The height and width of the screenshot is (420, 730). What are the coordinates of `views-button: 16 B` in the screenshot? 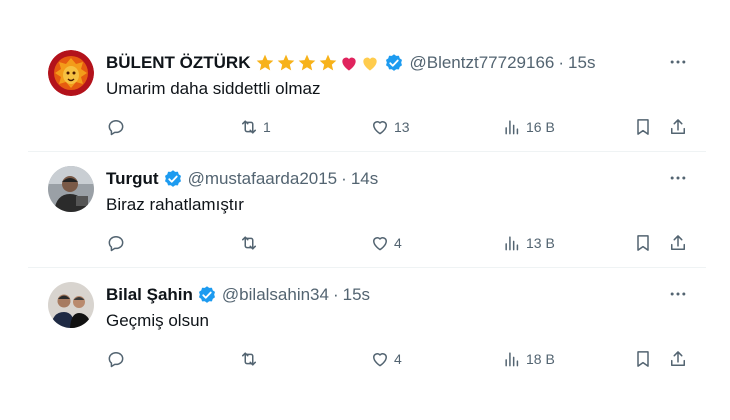 It's located at (528, 127).